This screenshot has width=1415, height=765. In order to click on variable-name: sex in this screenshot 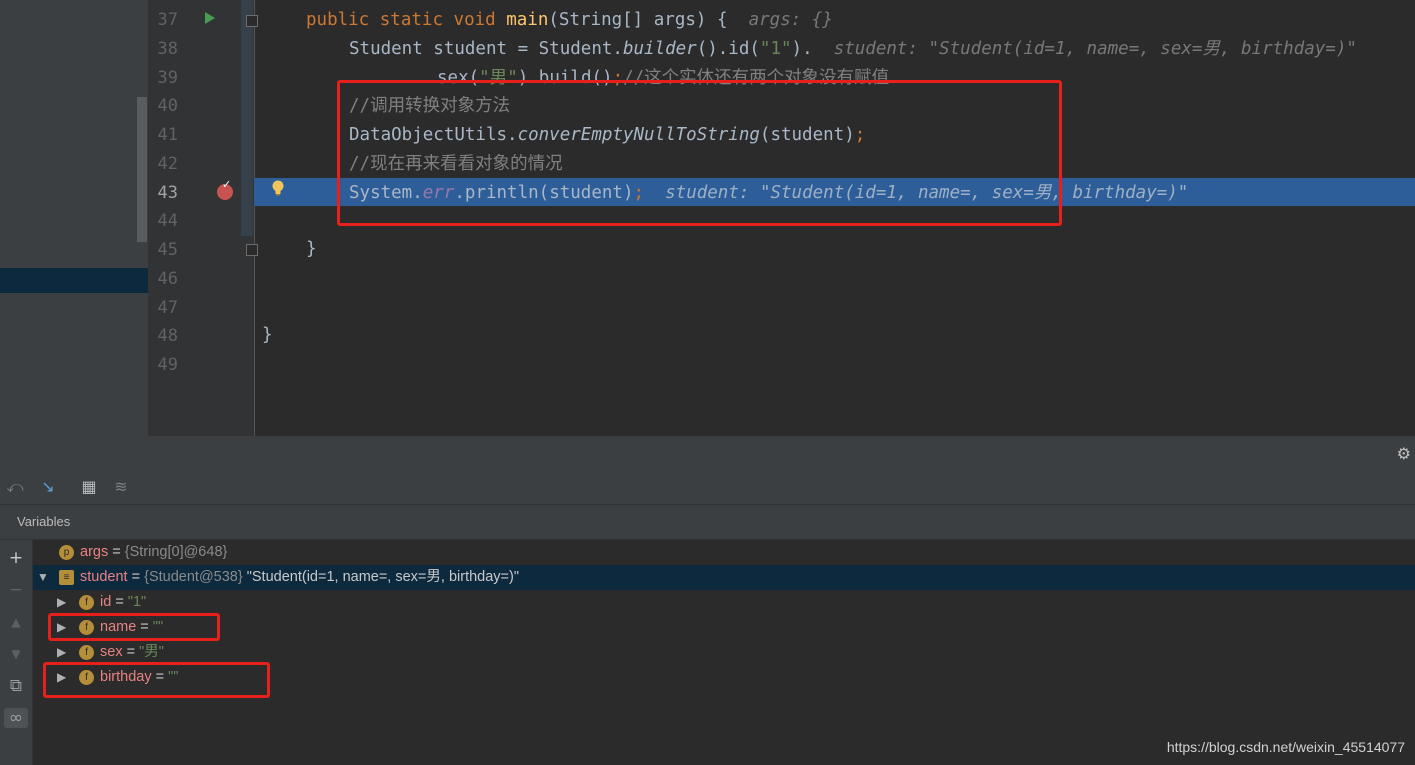, I will do `click(111, 652)`.